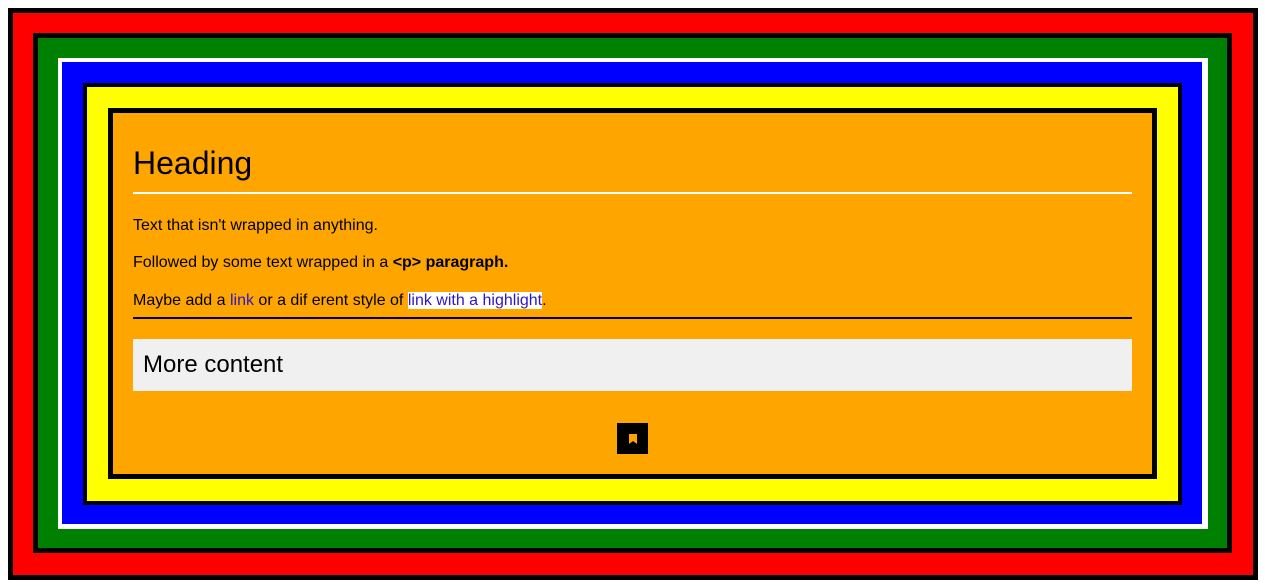 Image resolution: width=1265 pixels, height=587 pixels. What do you see at coordinates (632, 365) in the screenshot?
I see `more-content-panel: More content` at bounding box center [632, 365].